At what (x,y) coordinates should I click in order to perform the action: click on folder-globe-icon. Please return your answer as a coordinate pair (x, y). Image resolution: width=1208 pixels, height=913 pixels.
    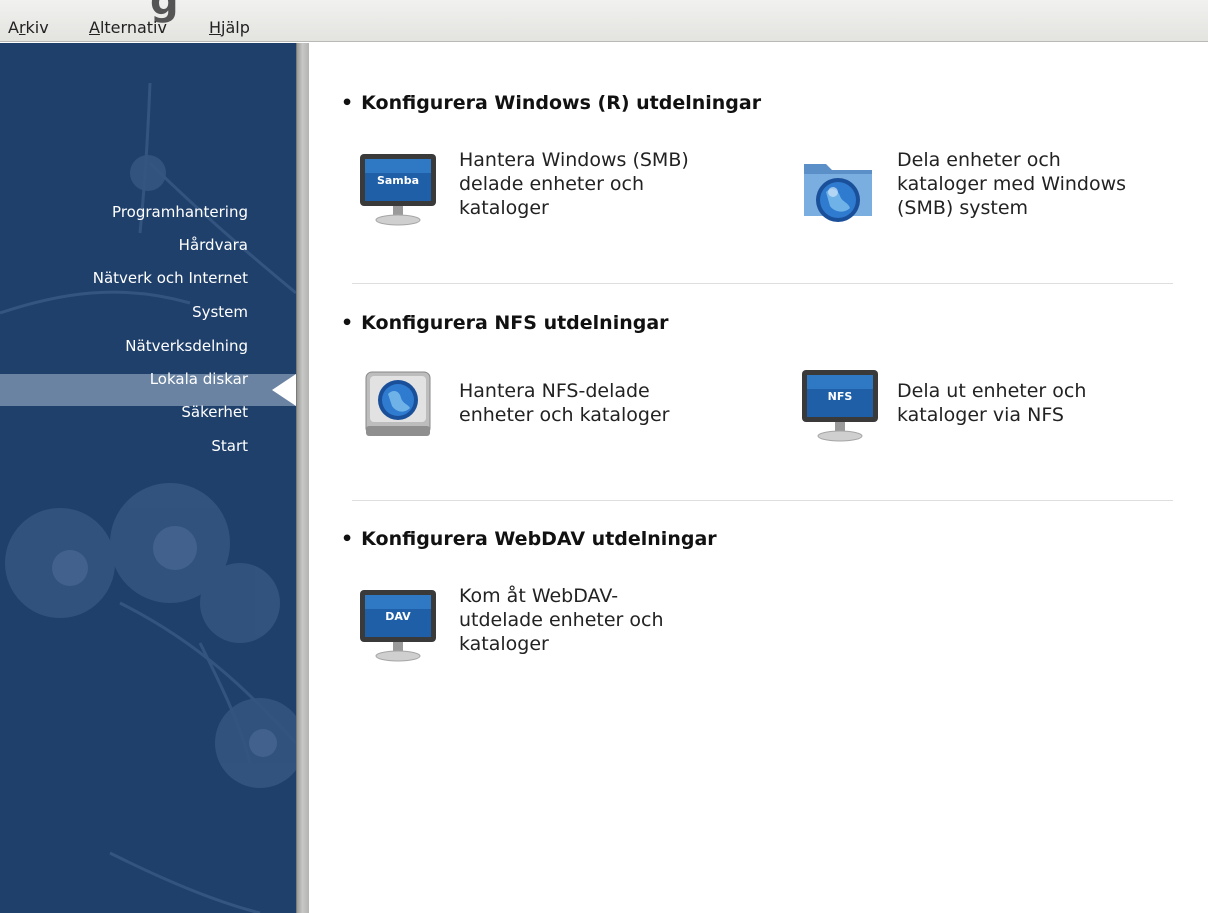
    Looking at the image, I should click on (838, 193).